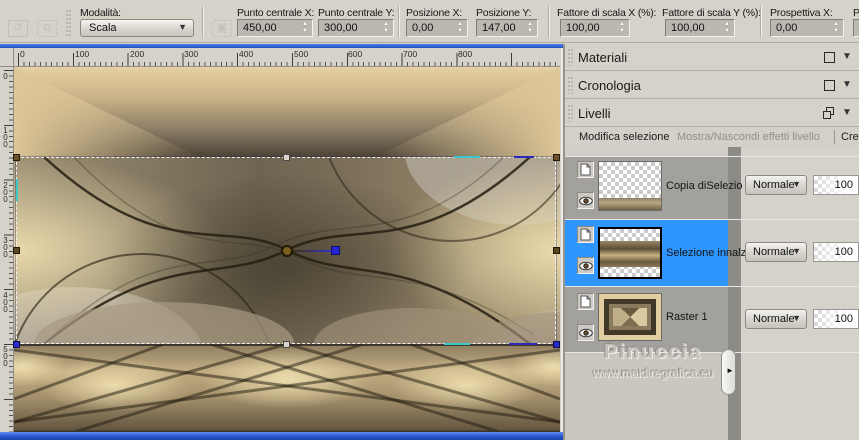  I want to click on arrow-right-icon: ►, so click(730, 370).